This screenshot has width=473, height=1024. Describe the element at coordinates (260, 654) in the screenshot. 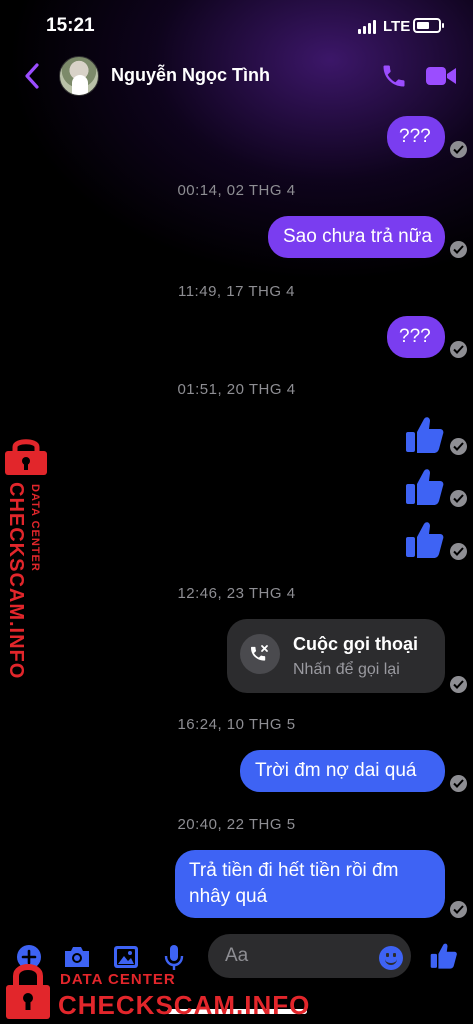

I see `missed-call-icon` at that location.